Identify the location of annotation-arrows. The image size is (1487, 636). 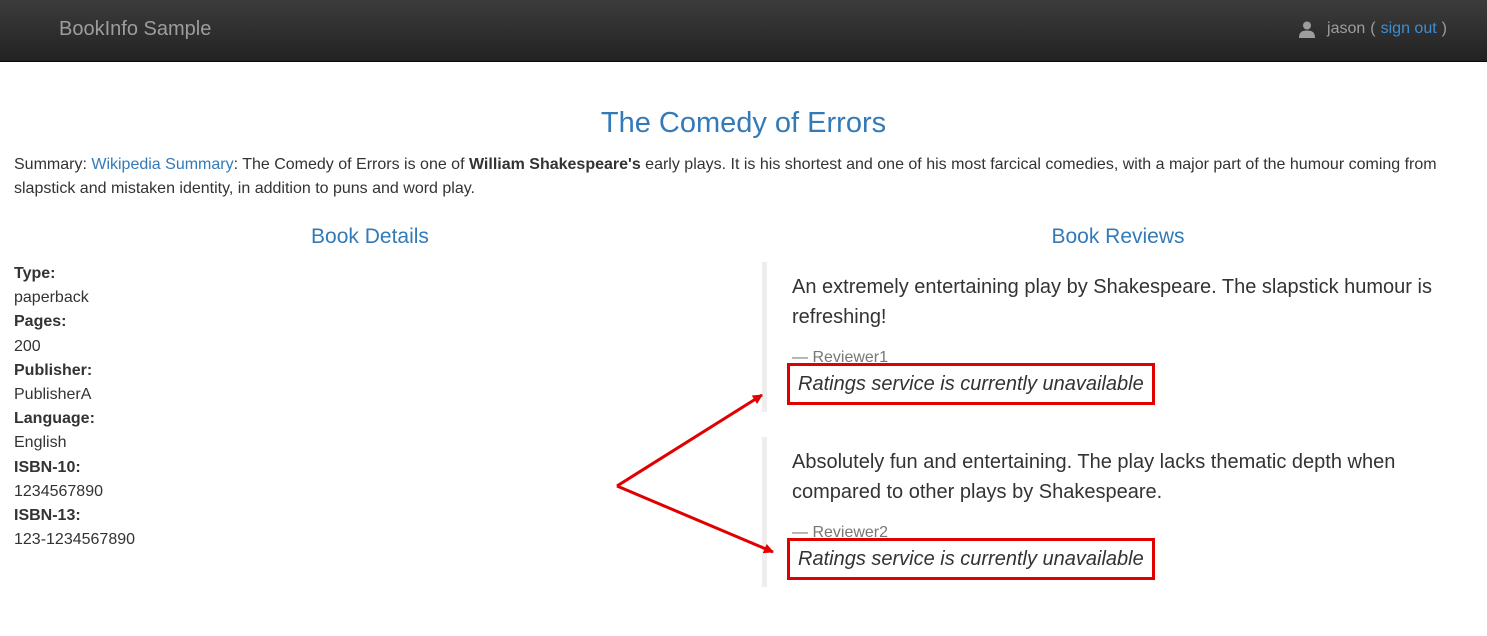
(695, 473).